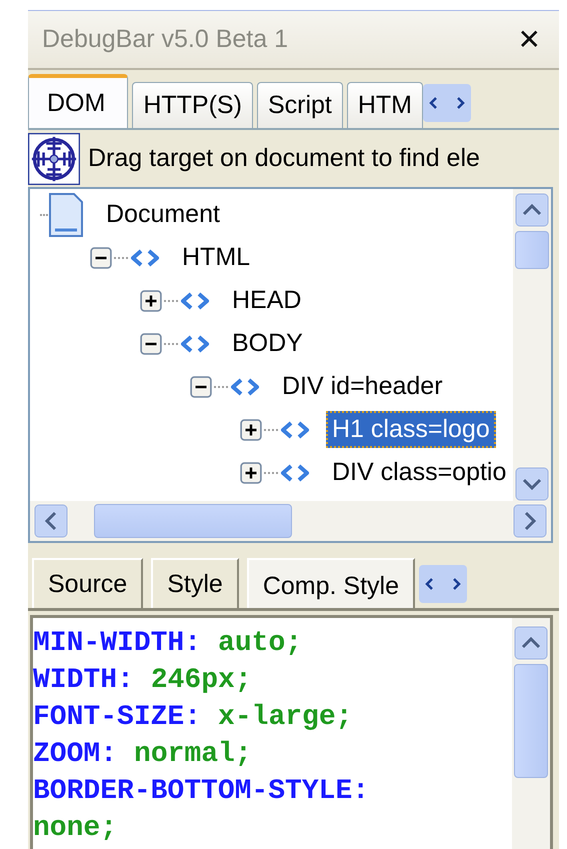  I want to click on close-button: ✕, so click(529, 39).